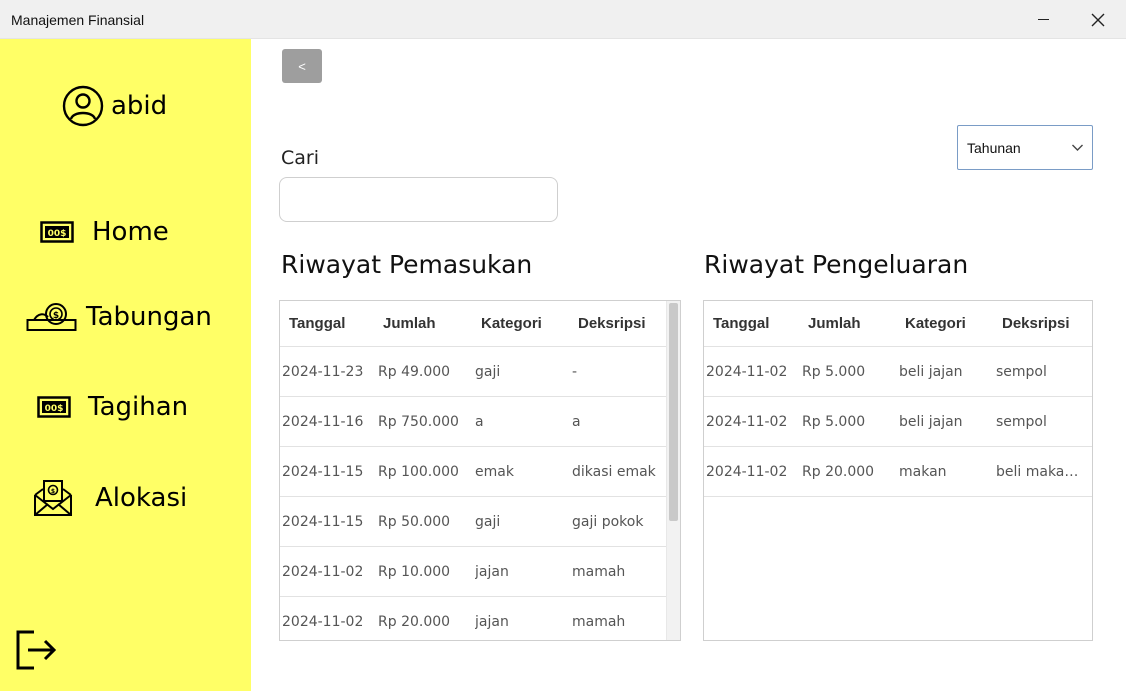  What do you see at coordinates (414, 571) in the screenshot?
I see `table-cell: Rp 10.000` at bounding box center [414, 571].